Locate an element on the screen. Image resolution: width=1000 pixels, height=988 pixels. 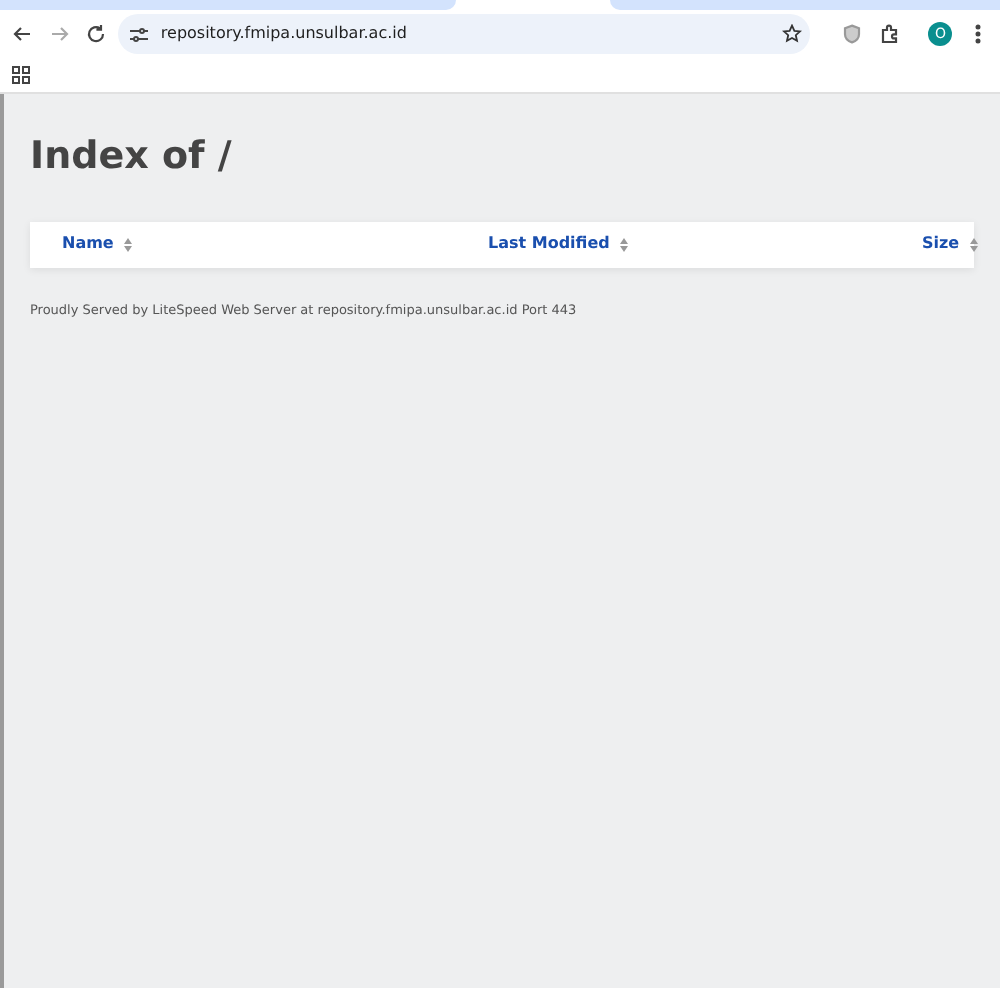
back-icon is located at coordinates (22, 34).